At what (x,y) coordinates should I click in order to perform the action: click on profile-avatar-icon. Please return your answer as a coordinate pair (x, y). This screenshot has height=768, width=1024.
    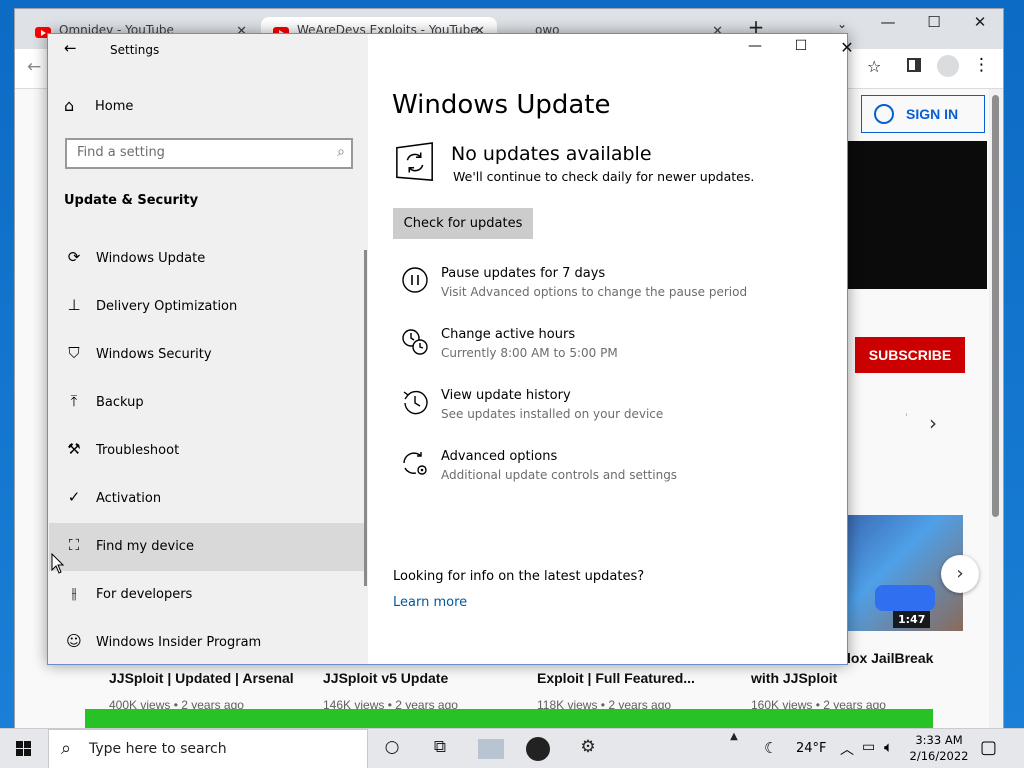
    Looking at the image, I should click on (948, 66).